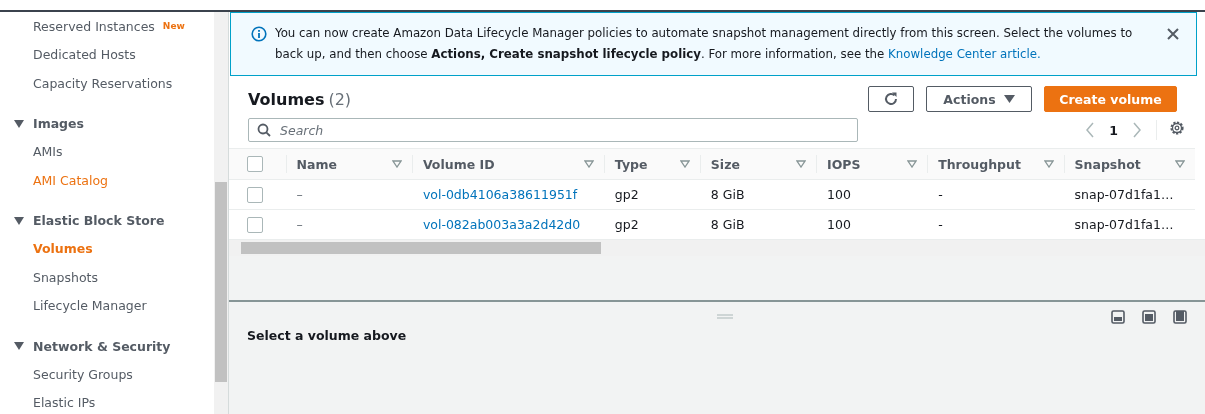 This screenshot has width=1205, height=414. I want to click on sidebar-item: Reserved Instances New, so click(113, 26).